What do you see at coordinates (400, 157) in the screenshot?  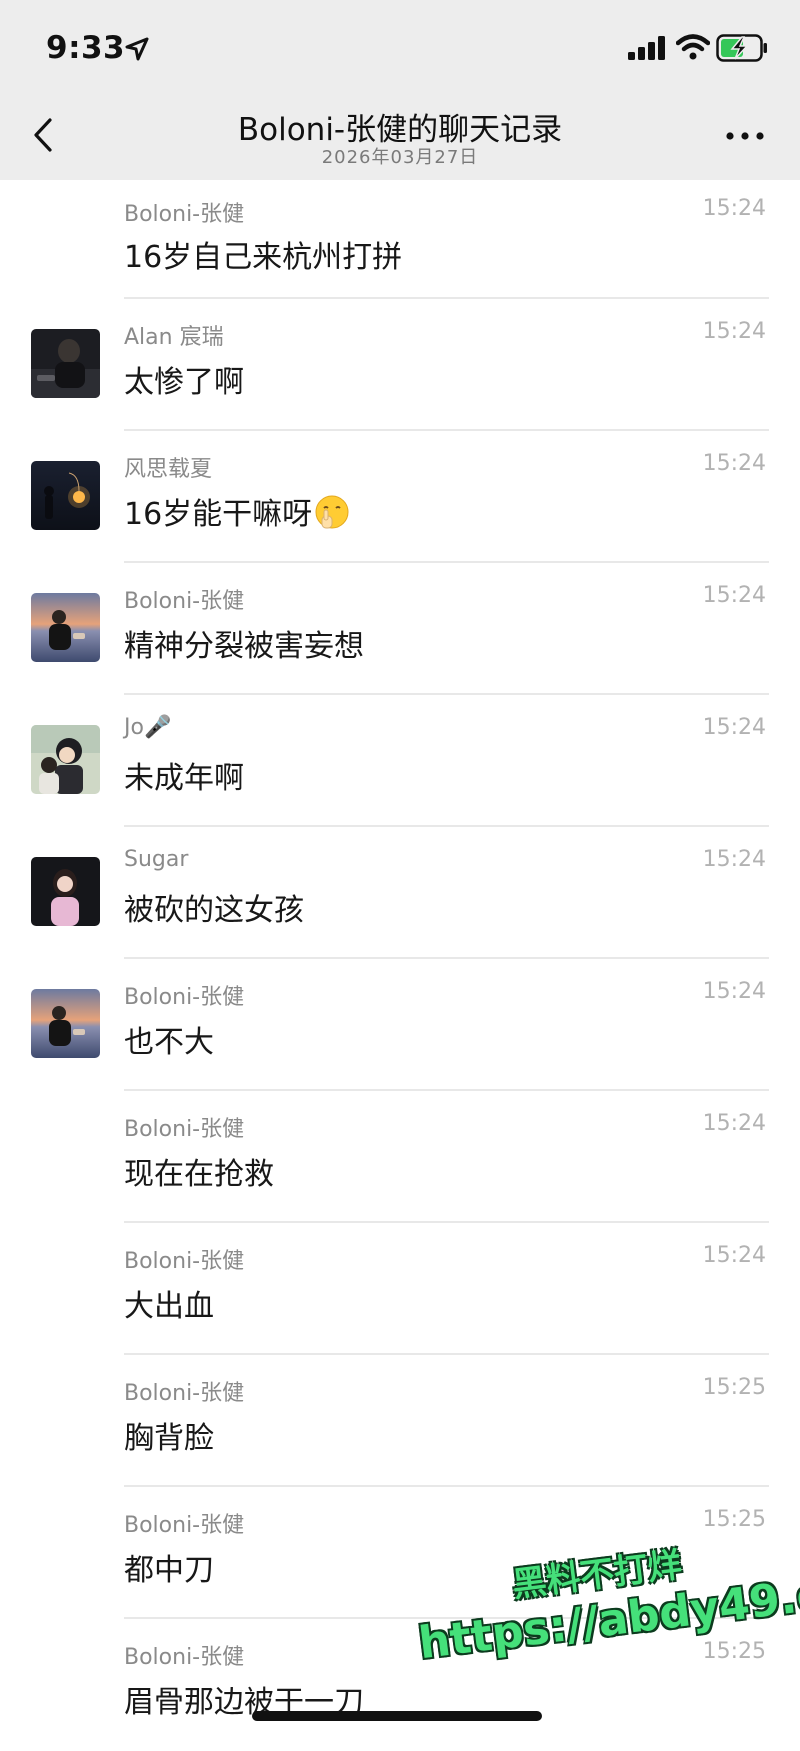 I see `page-subtitle-date: 2026年03月27日` at bounding box center [400, 157].